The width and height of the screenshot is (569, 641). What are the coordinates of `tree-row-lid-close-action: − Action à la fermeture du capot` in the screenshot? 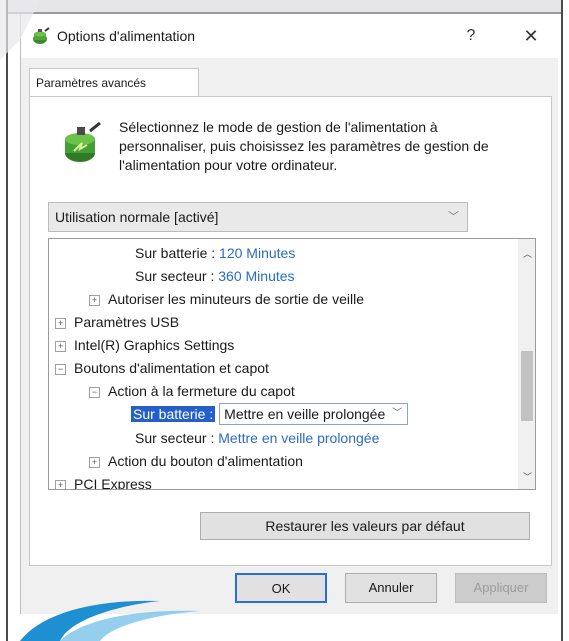 It's located at (192, 391).